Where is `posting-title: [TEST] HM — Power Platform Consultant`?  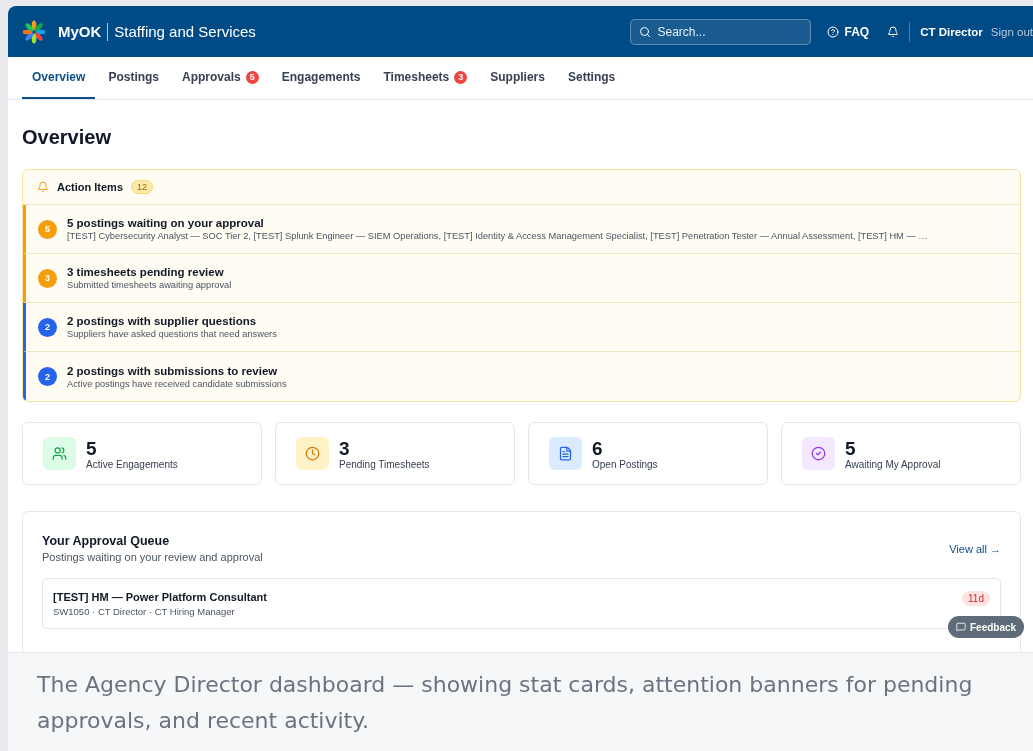
posting-title: [TEST] HM — Power Platform Consultant is located at coordinates (160, 596).